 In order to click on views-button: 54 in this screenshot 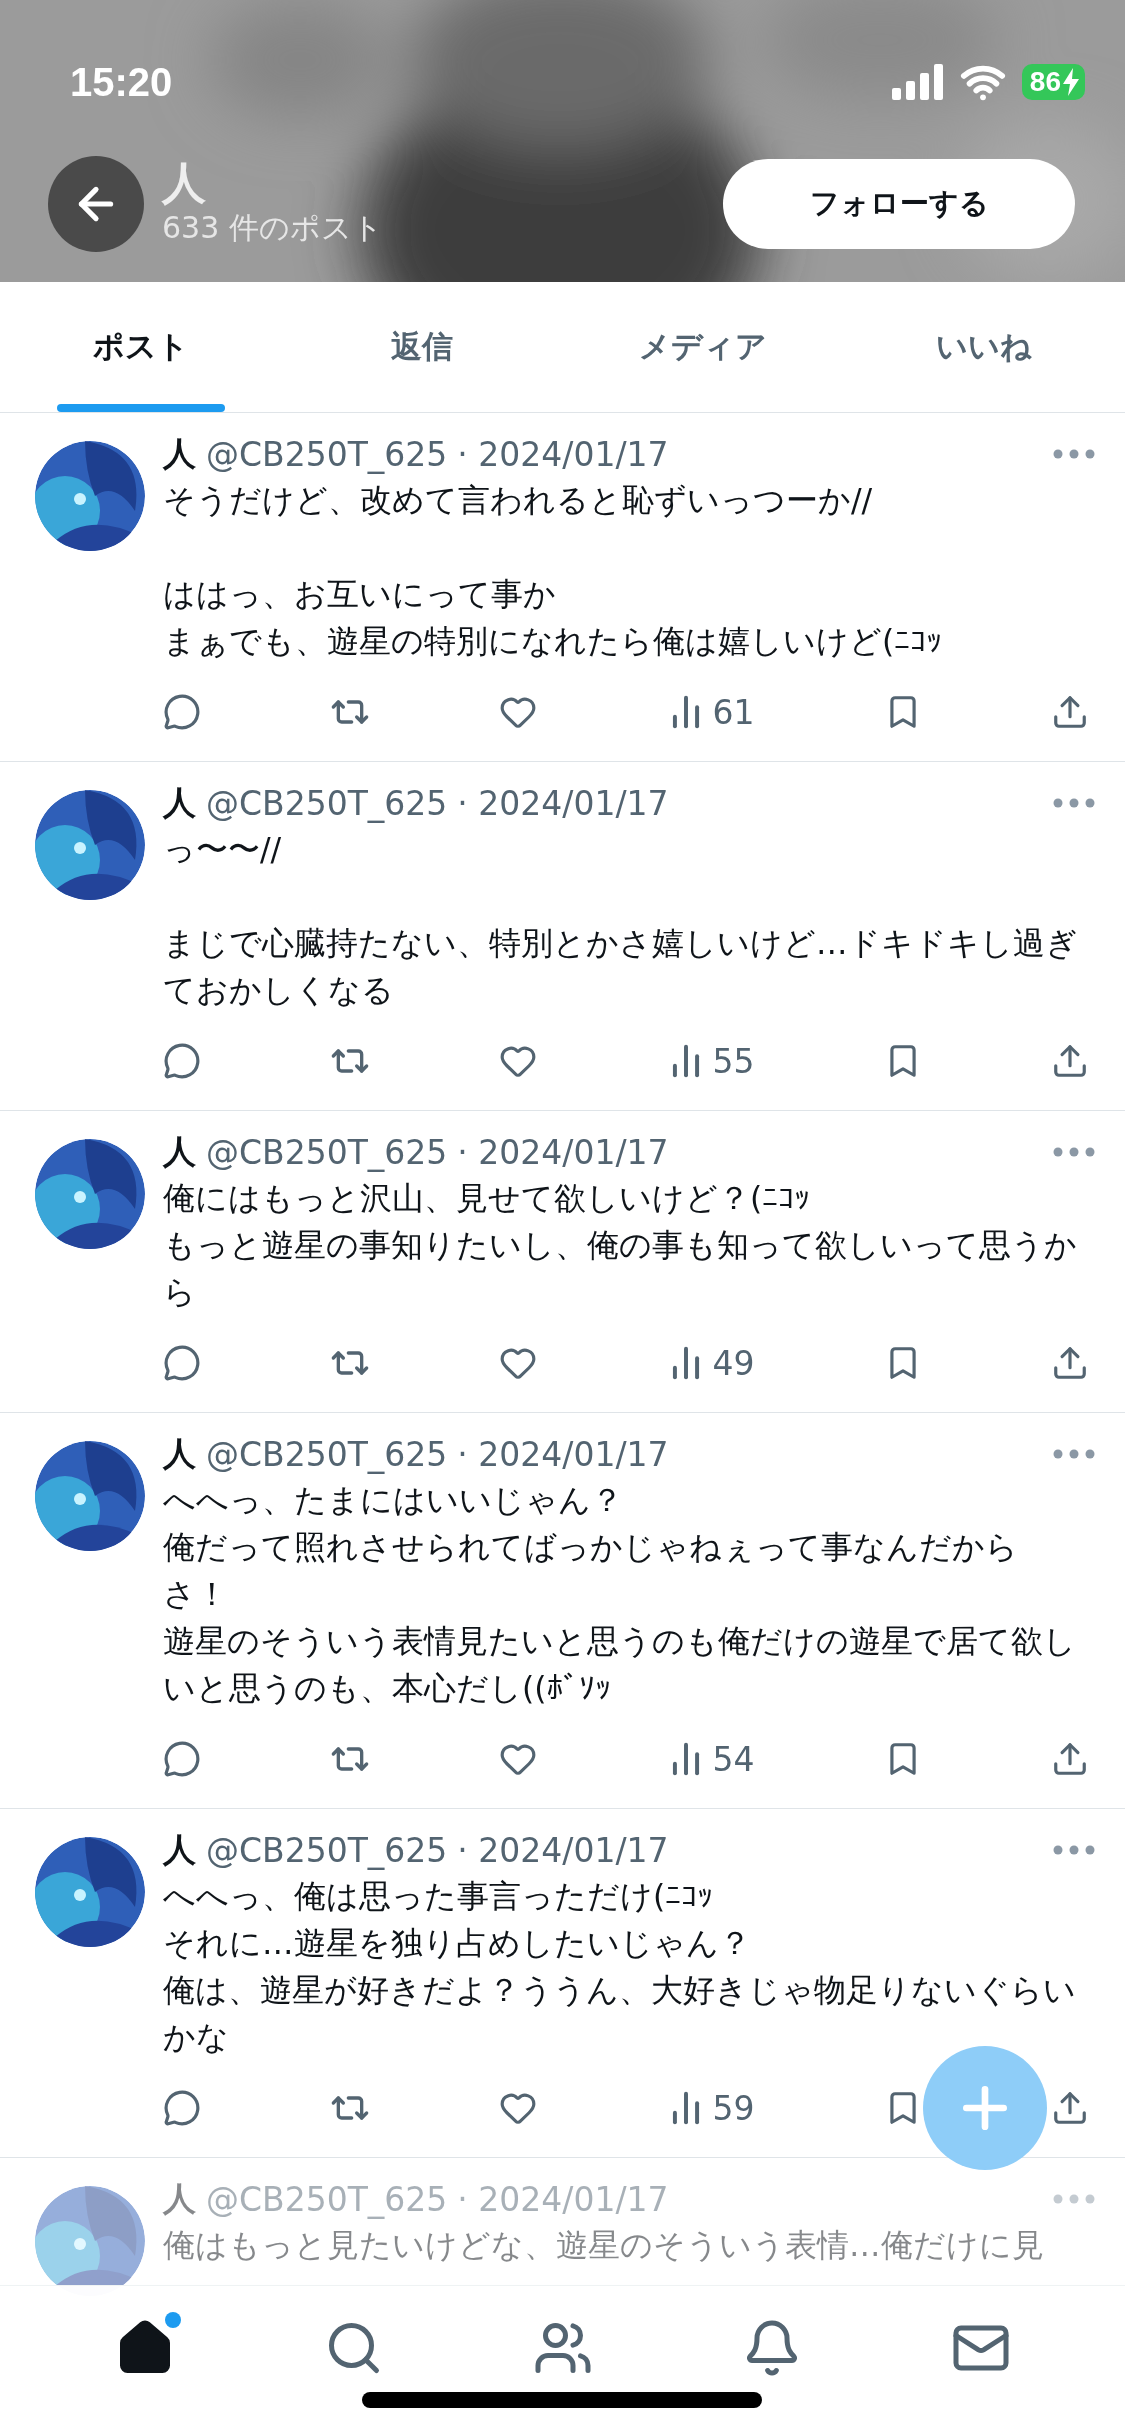, I will do `click(710, 1759)`.